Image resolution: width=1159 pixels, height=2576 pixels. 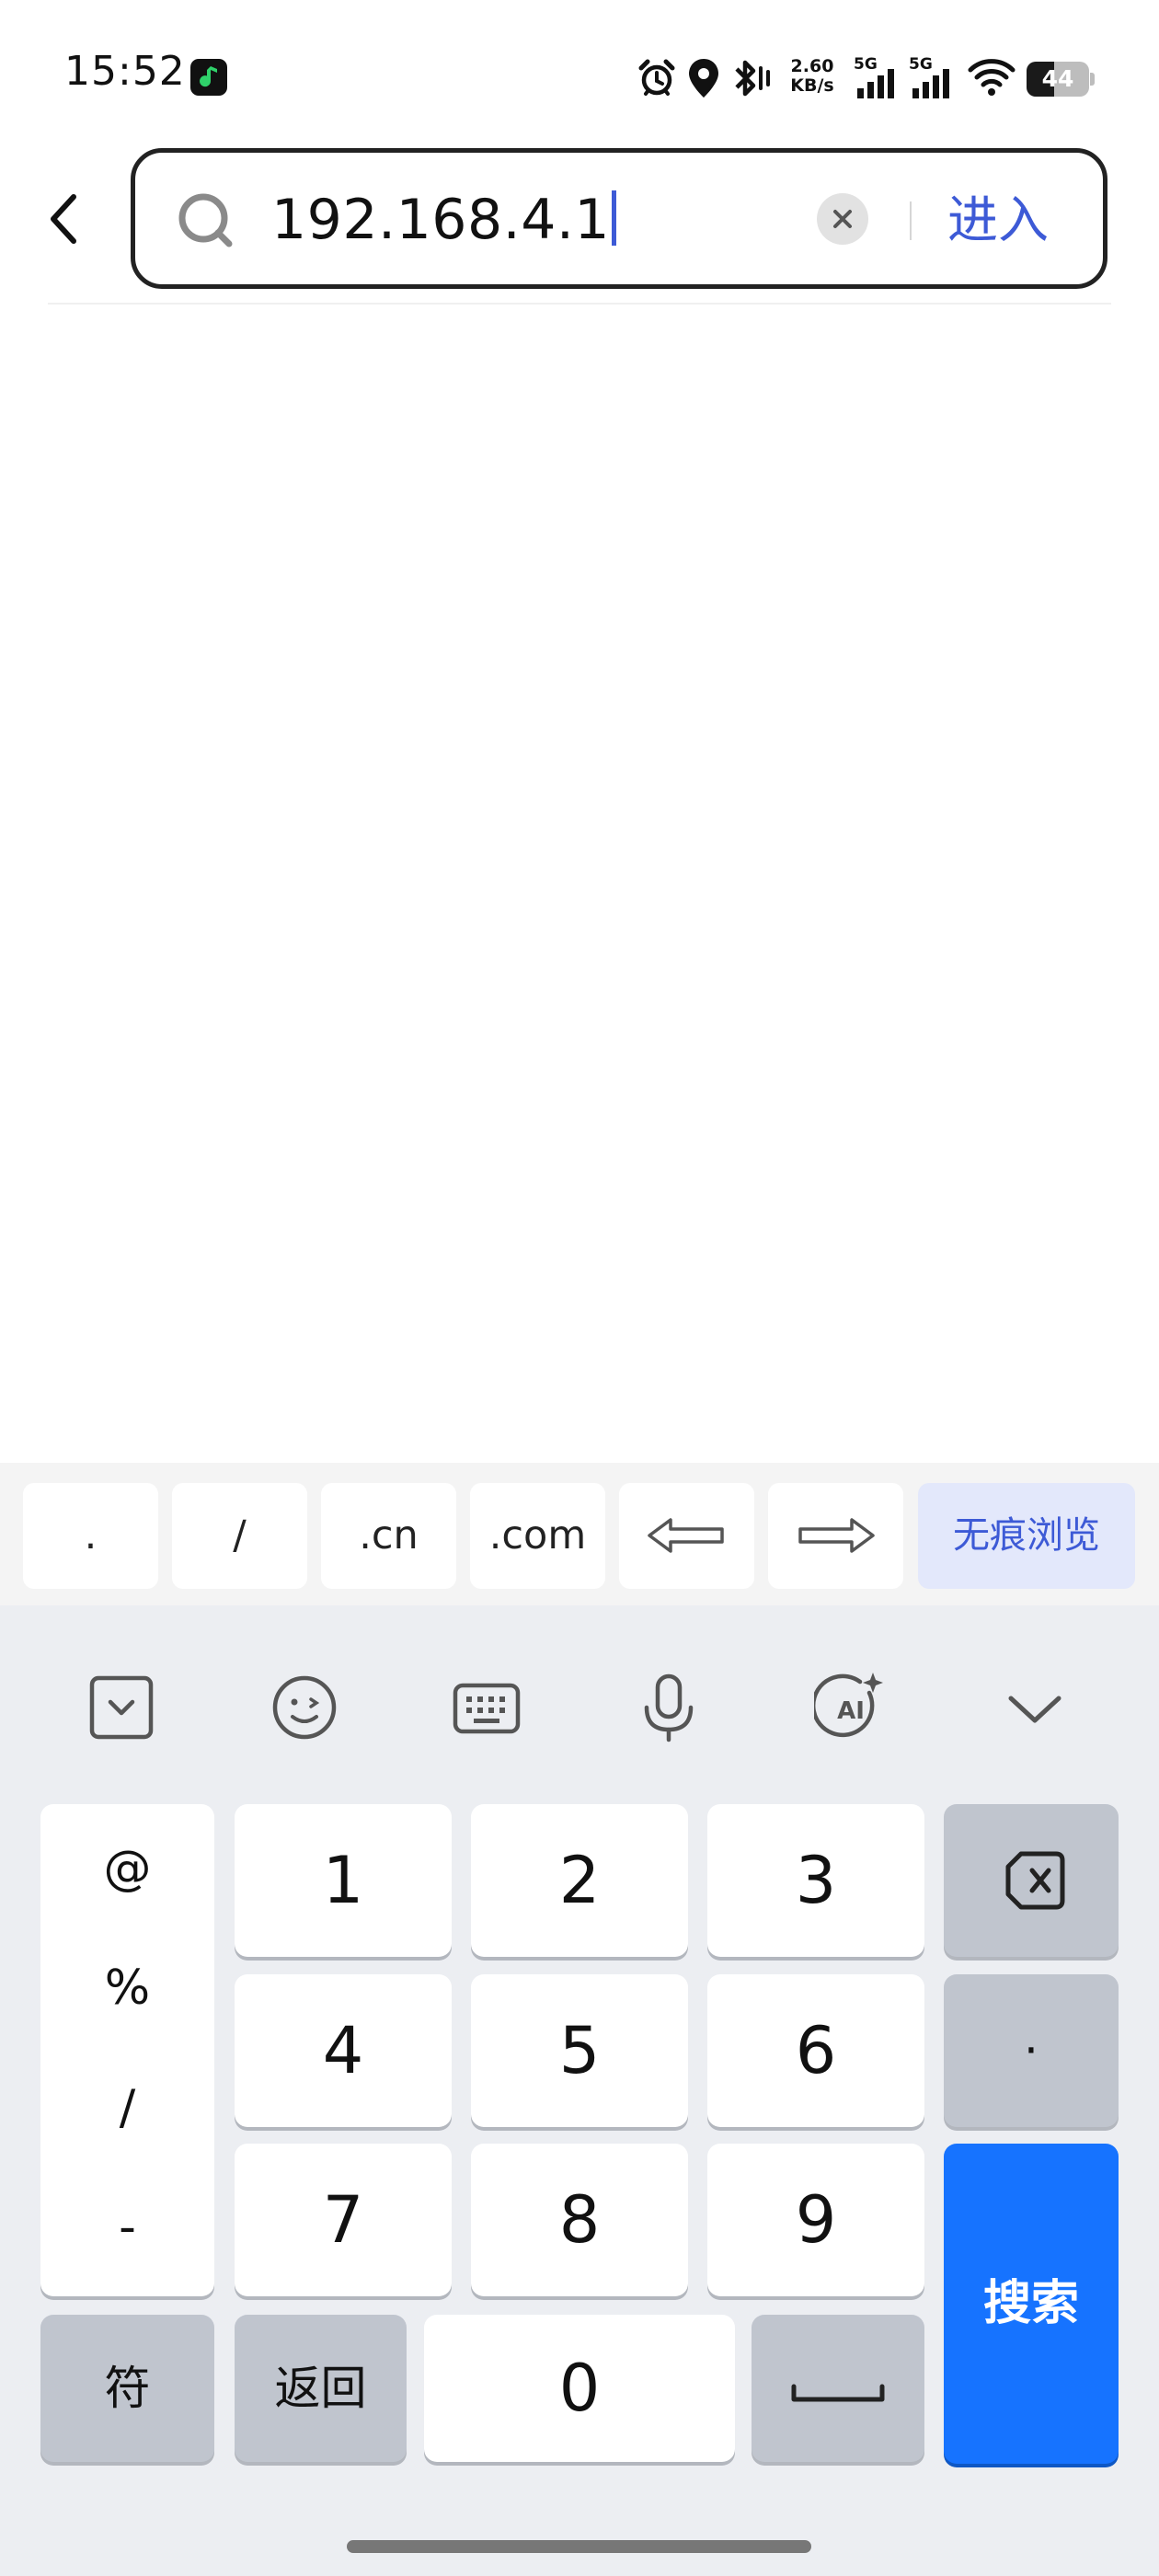 What do you see at coordinates (444, 220) in the screenshot?
I see `url-input: 192.168.4.1` at bounding box center [444, 220].